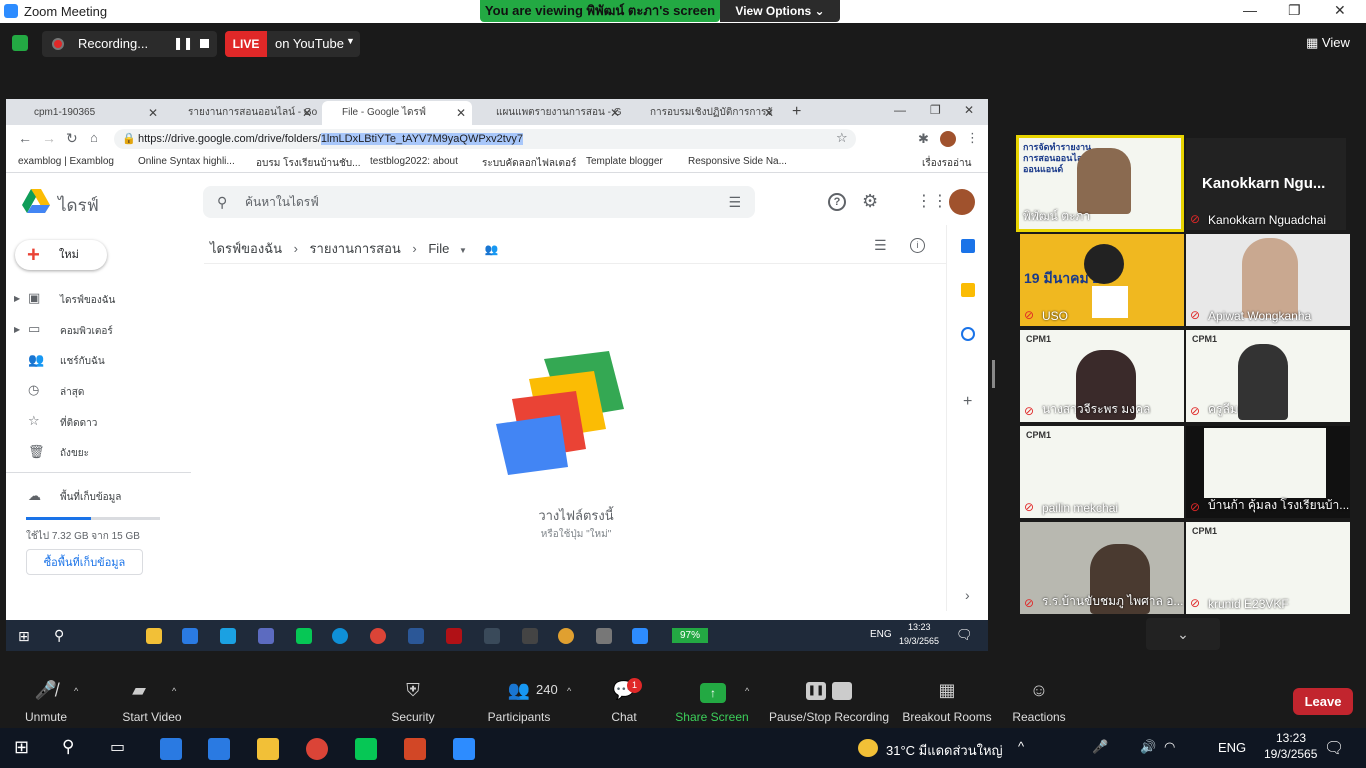 Image resolution: width=1366 pixels, height=768 pixels. Describe the element at coordinates (25, 138) in the screenshot. I see `back-icon: ←` at that location.